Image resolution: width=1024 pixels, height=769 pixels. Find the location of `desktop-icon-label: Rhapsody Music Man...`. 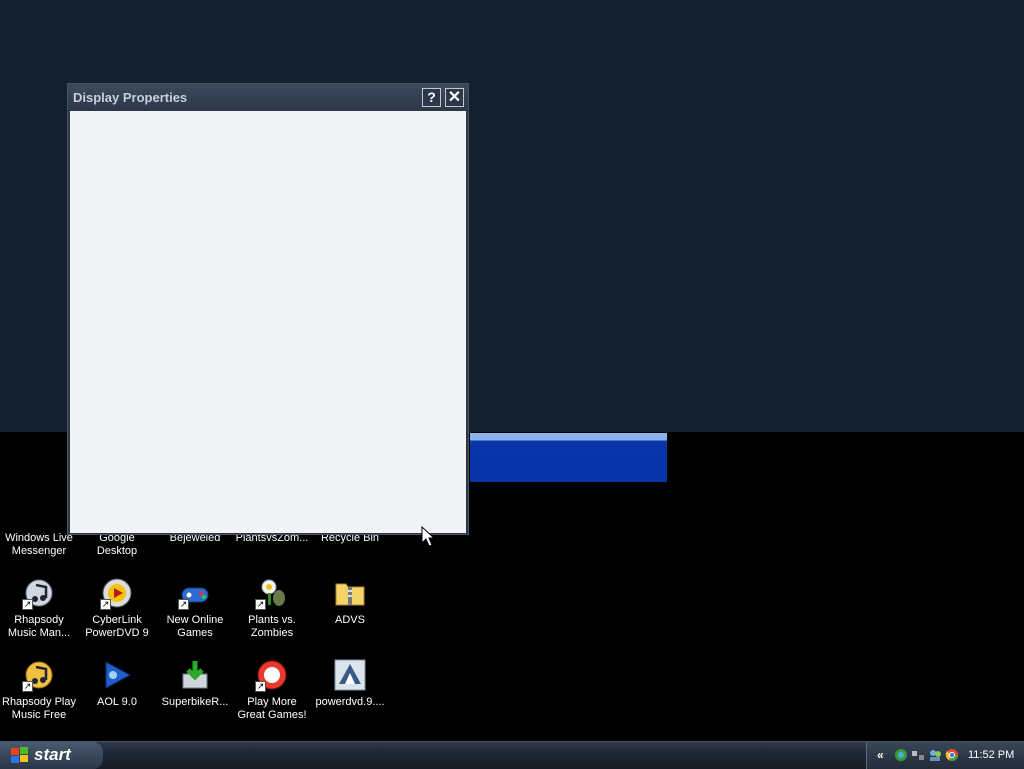

desktop-icon-label: Rhapsody Music Man... is located at coordinates (39, 626).